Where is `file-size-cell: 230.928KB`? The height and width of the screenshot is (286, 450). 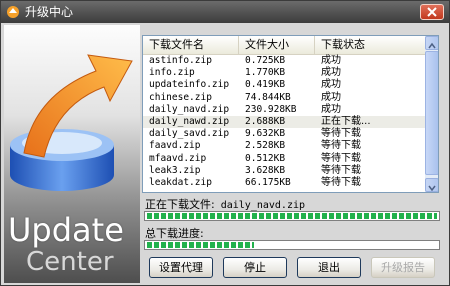 file-size-cell: 230.928KB is located at coordinates (271, 109).